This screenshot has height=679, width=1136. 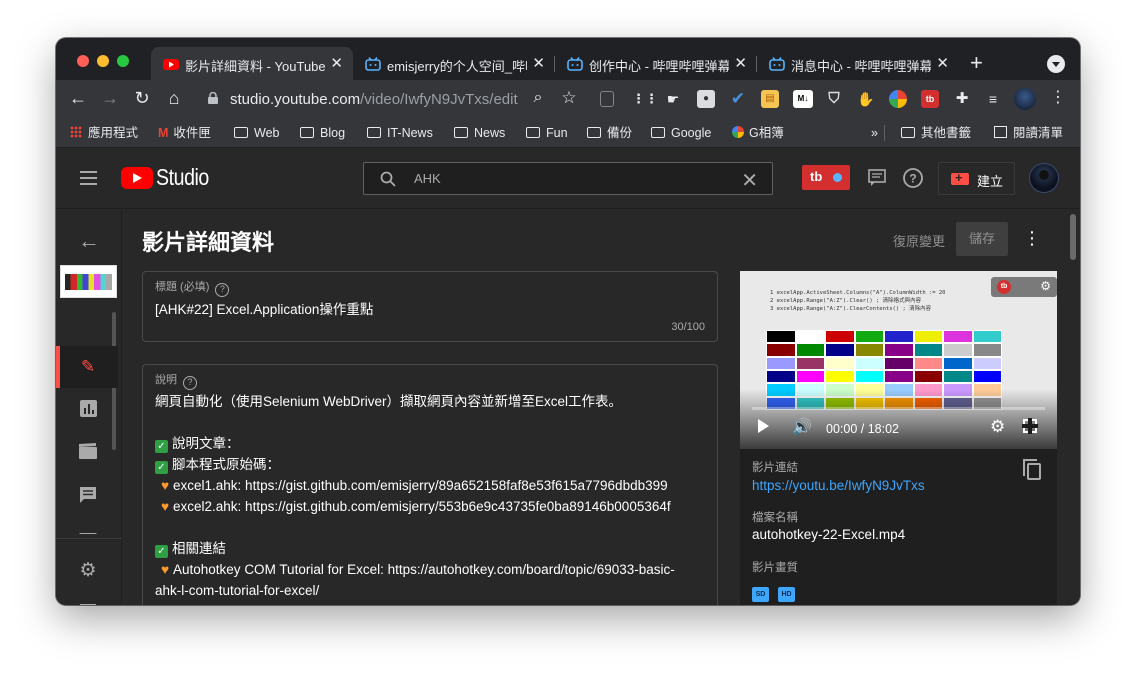 I want to click on comments-icon, so click(x=88, y=496).